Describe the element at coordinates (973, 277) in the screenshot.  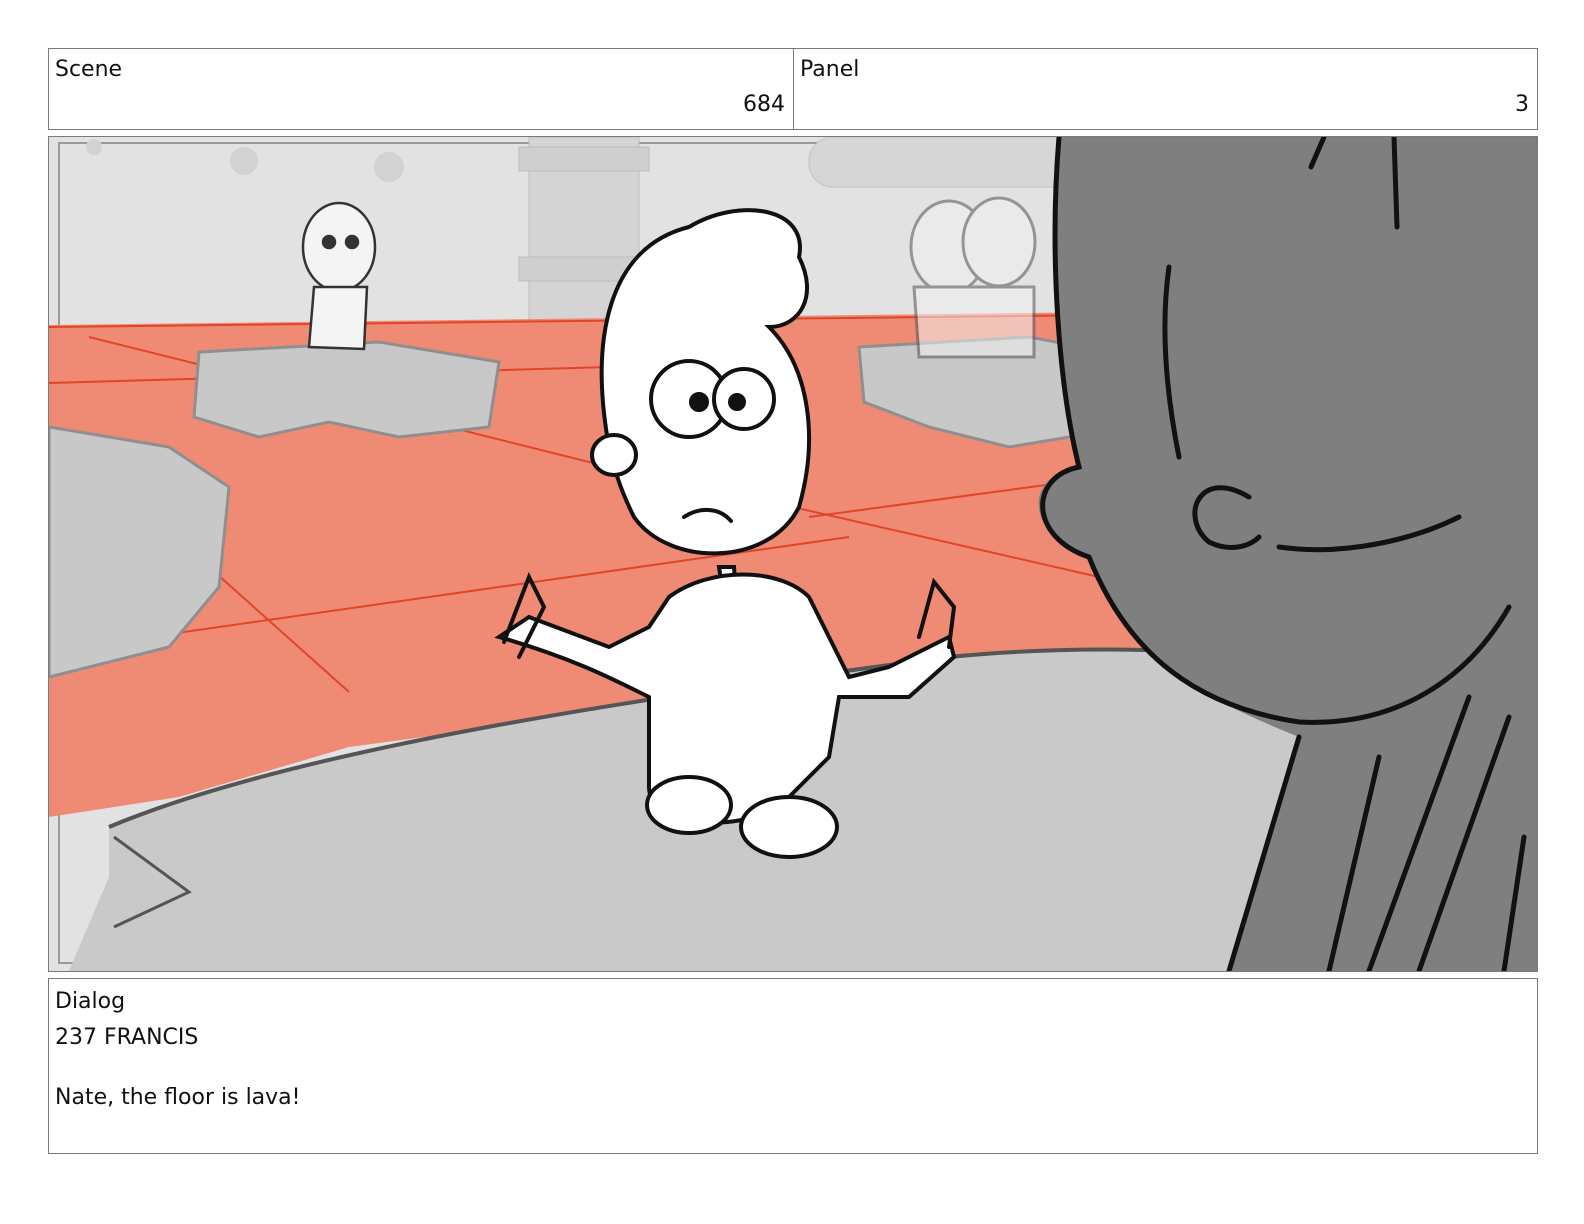
I see `background-characters-right` at that location.